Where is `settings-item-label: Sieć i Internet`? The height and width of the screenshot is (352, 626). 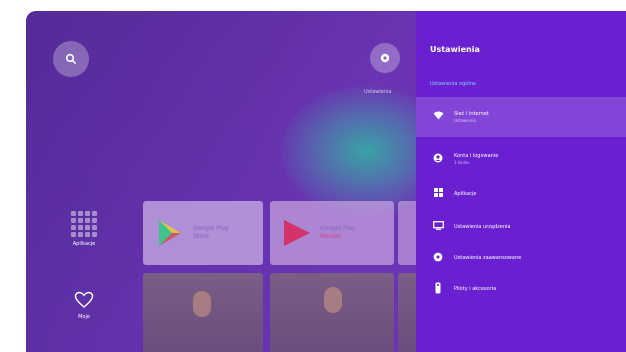
settings-item-label: Sieć i Internet is located at coordinates (471, 114).